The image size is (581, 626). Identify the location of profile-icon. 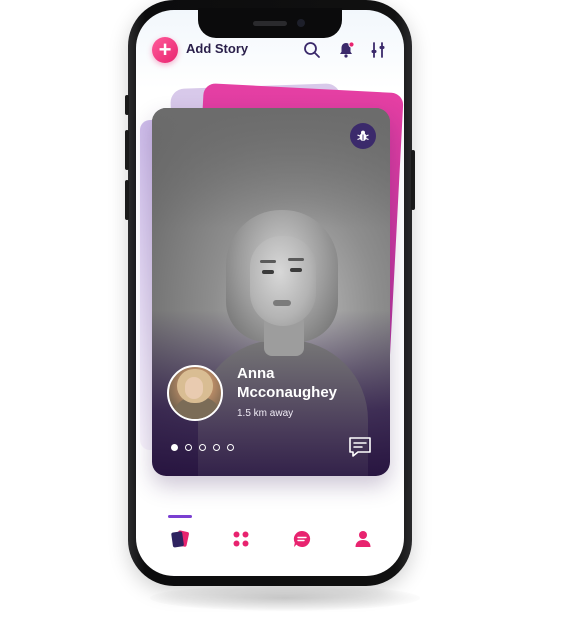
(363, 539).